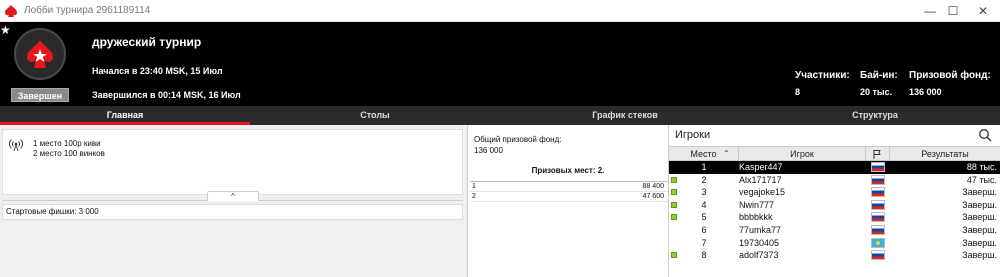 Image resolution: width=1000 pixels, height=277 pixels. What do you see at coordinates (653, 196) in the screenshot?
I see `prize-amount: 47 600` at bounding box center [653, 196].